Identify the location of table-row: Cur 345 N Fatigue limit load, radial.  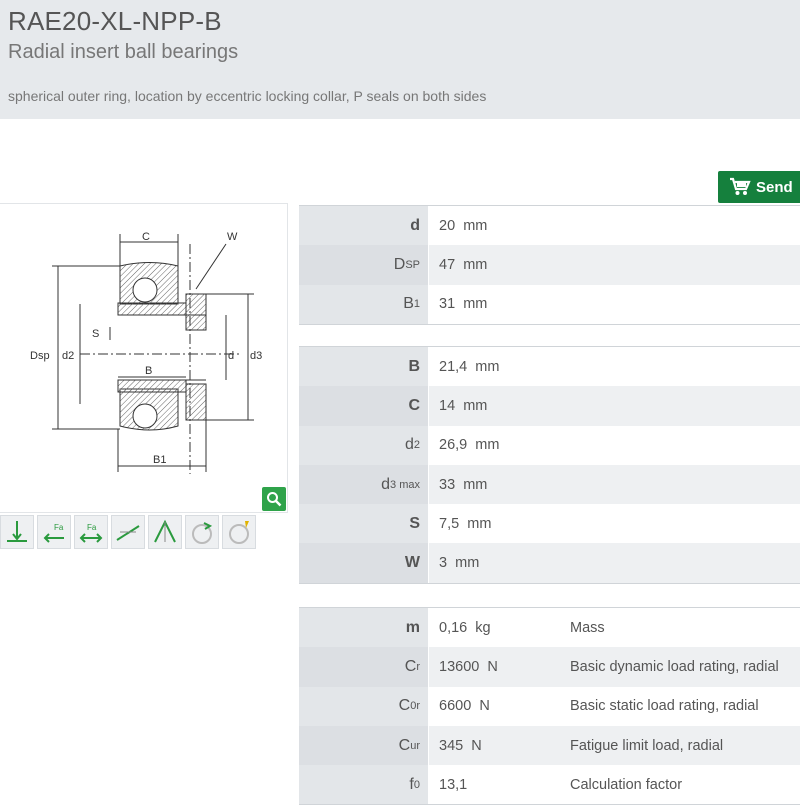
(549, 745).